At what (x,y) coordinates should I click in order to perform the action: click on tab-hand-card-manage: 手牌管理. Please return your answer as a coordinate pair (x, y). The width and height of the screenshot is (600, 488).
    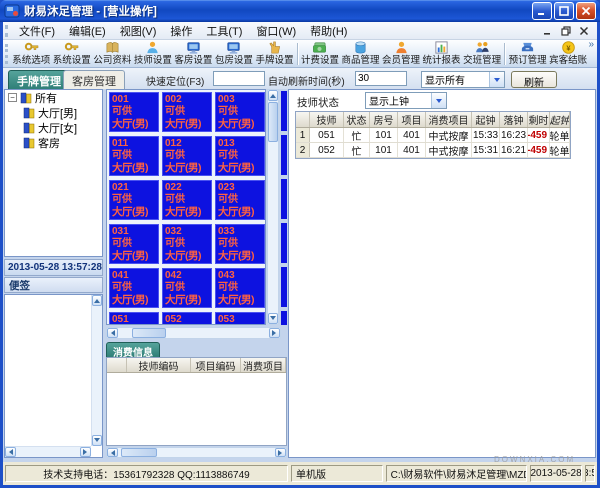
    Looking at the image, I should click on (39, 79).